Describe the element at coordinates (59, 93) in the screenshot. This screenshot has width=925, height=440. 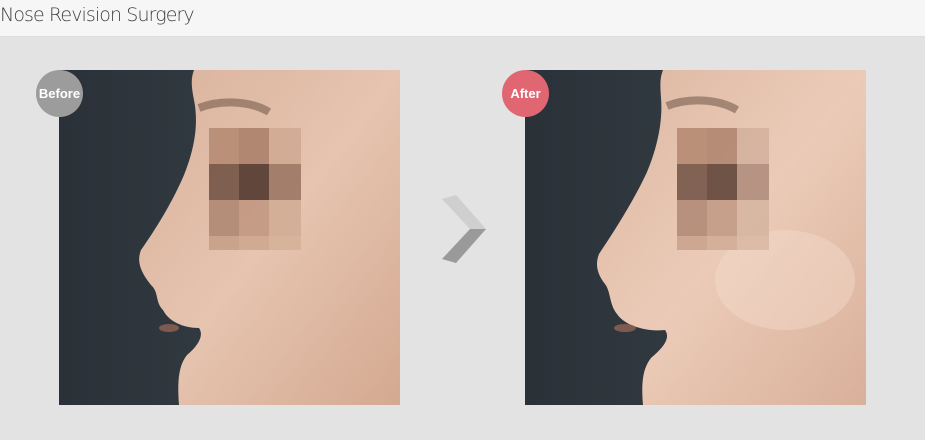
I see `before-badge: Before` at that location.